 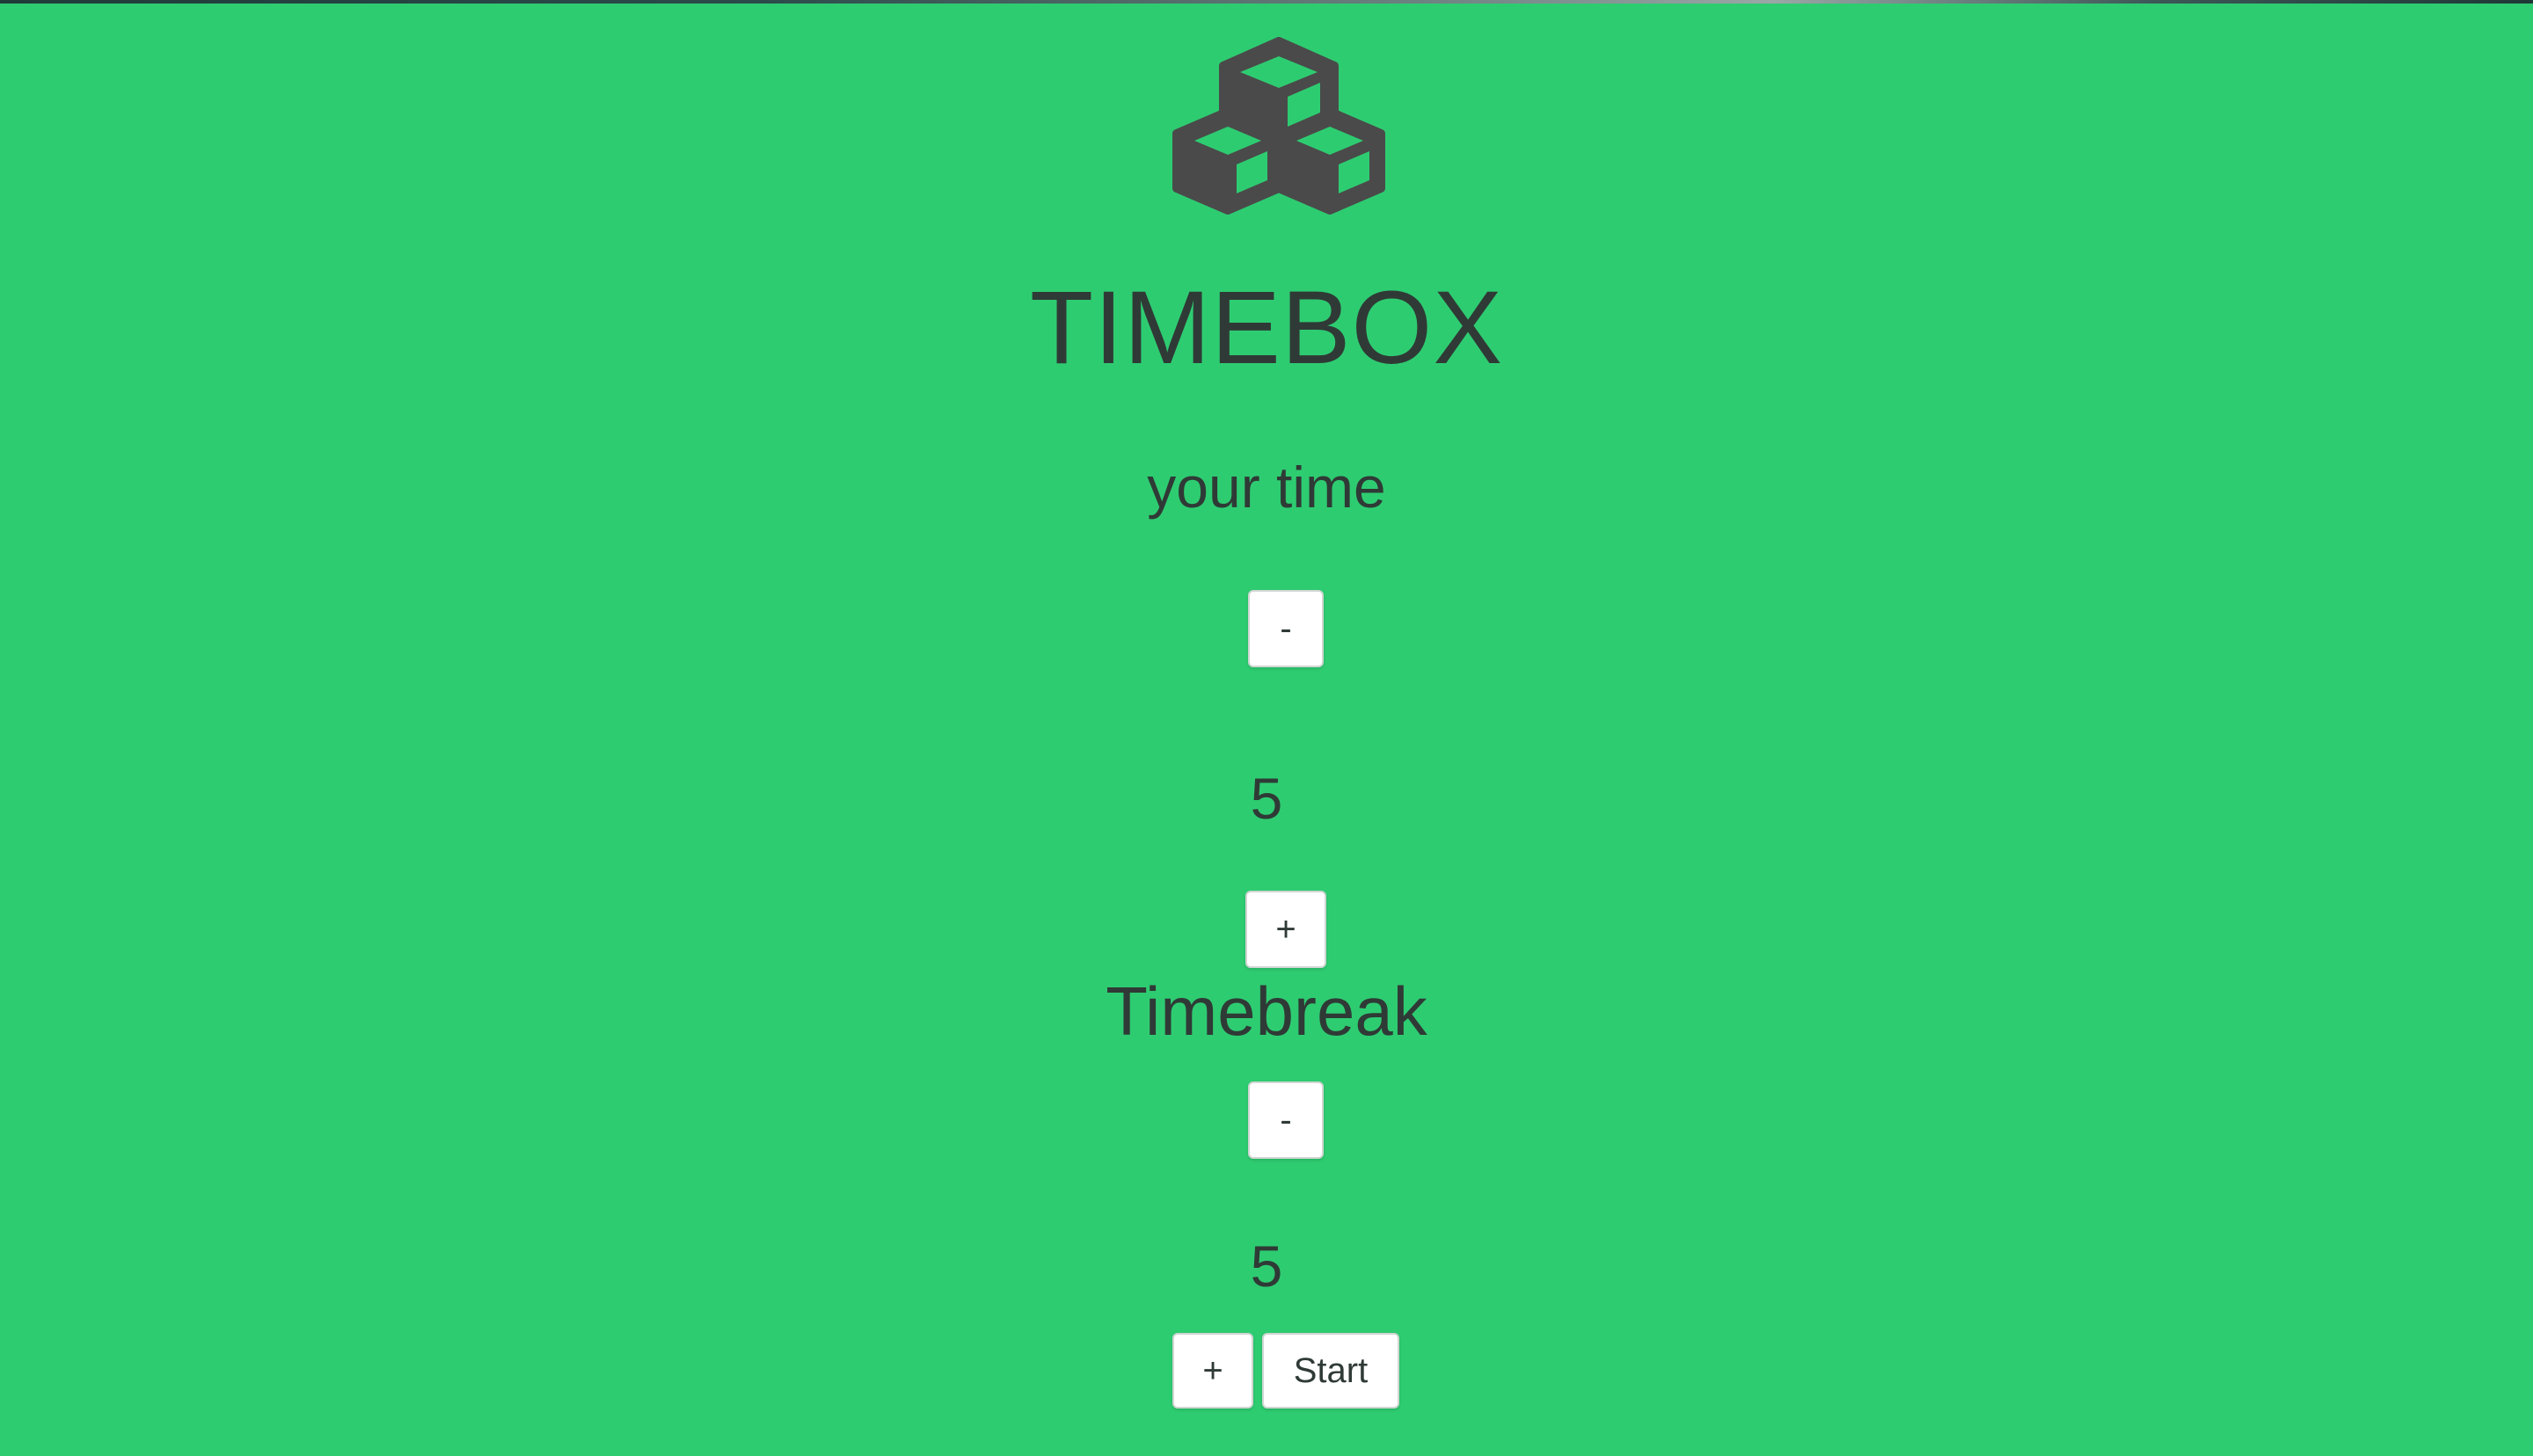 What do you see at coordinates (1278, 126) in the screenshot?
I see `cubes-icon` at bounding box center [1278, 126].